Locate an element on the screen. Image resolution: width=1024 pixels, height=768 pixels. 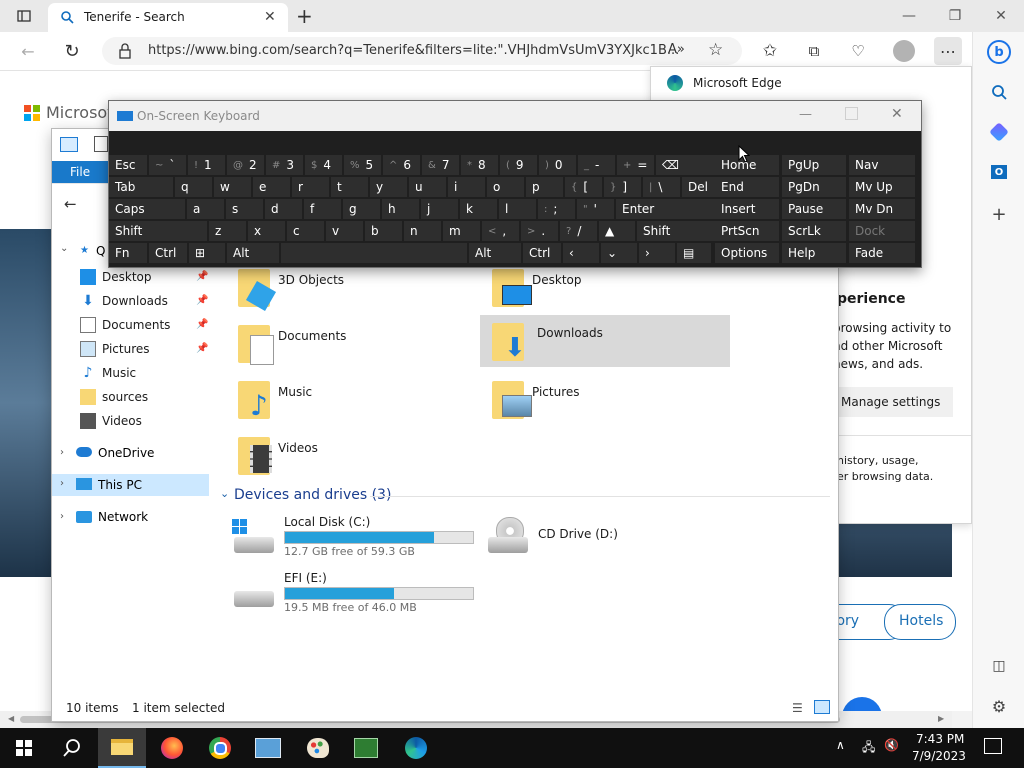
nav-item-videos: Videos is located at coordinates (111, 421).